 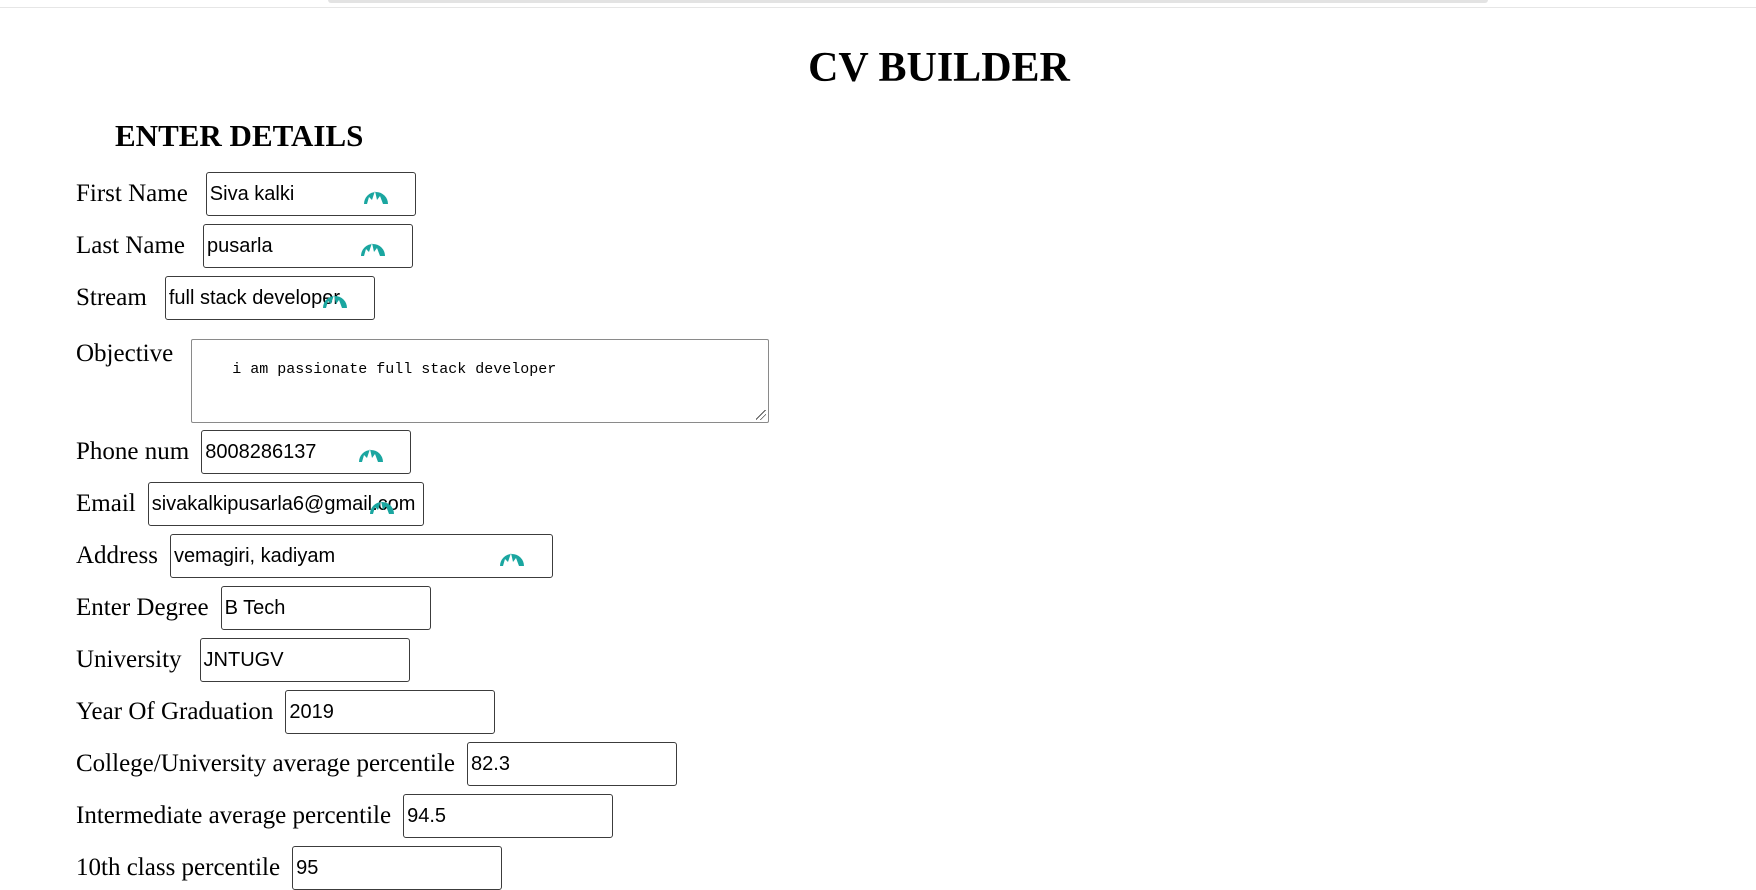 What do you see at coordinates (178, 867) in the screenshot?
I see `tenth-percentile-label: 10th class percentile` at bounding box center [178, 867].